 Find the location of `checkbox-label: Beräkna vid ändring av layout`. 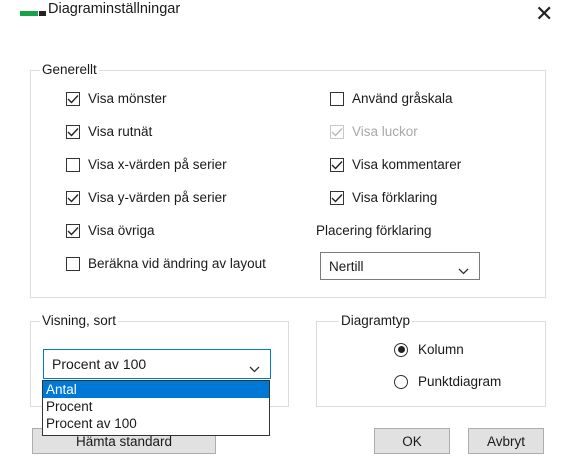

checkbox-label: Beräkna vid ändring av layout is located at coordinates (177, 263).